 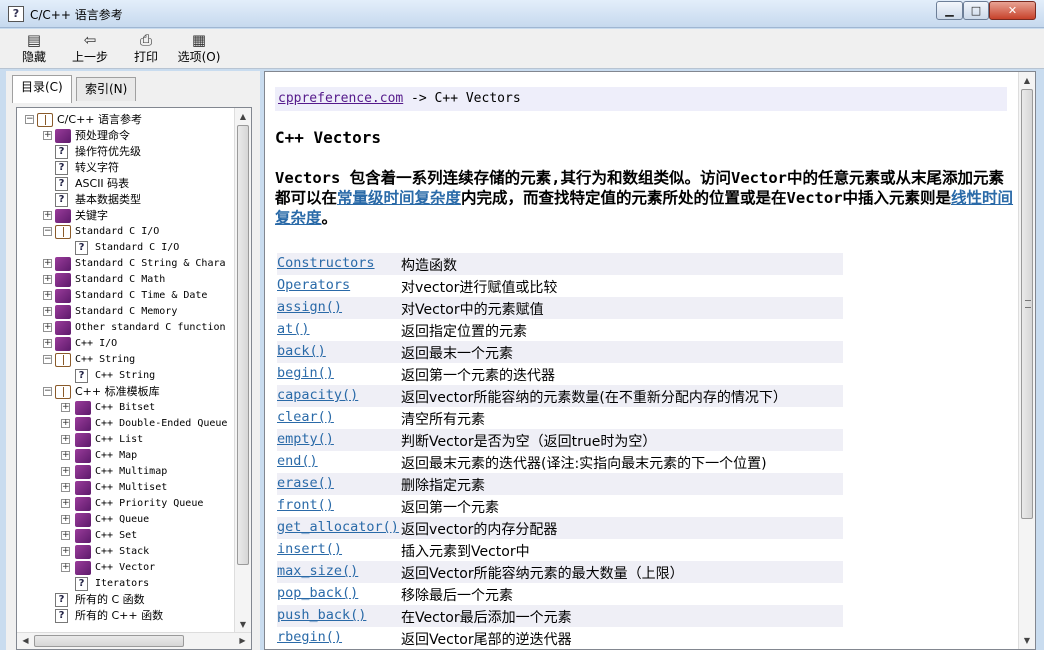 I want to click on content-scroll-down-icon: ▼, so click(x=1027, y=640).